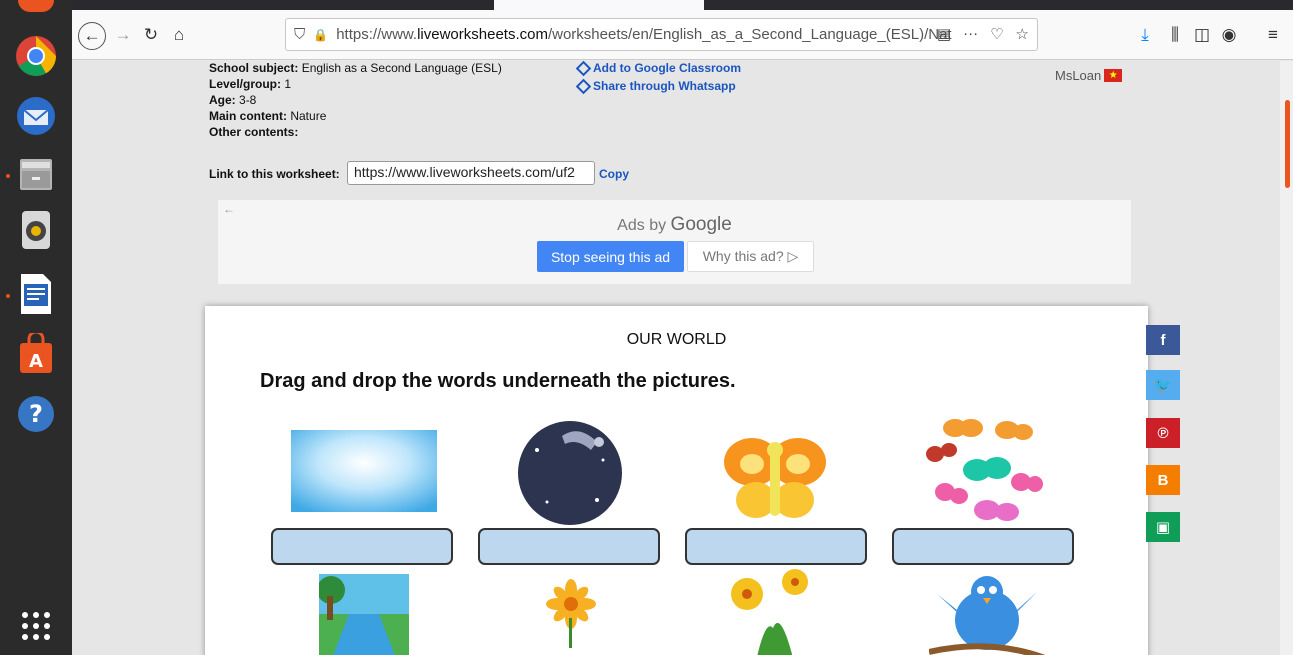 The width and height of the screenshot is (1293, 655). I want to click on shield-icon: ⛉, so click(300, 34).